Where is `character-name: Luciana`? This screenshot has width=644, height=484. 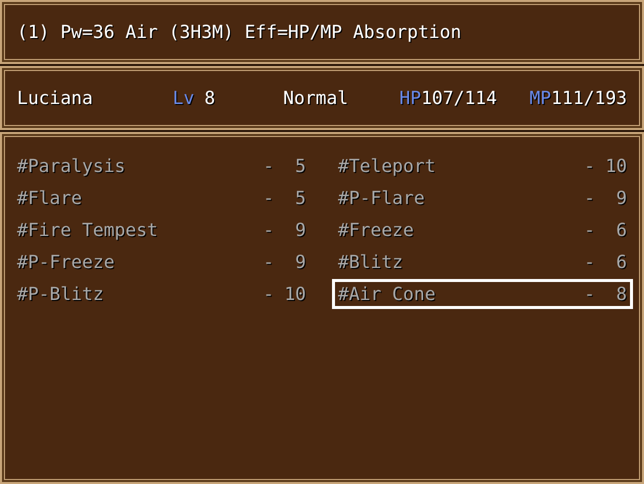 character-name: Luciana is located at coordinates (55, 98).